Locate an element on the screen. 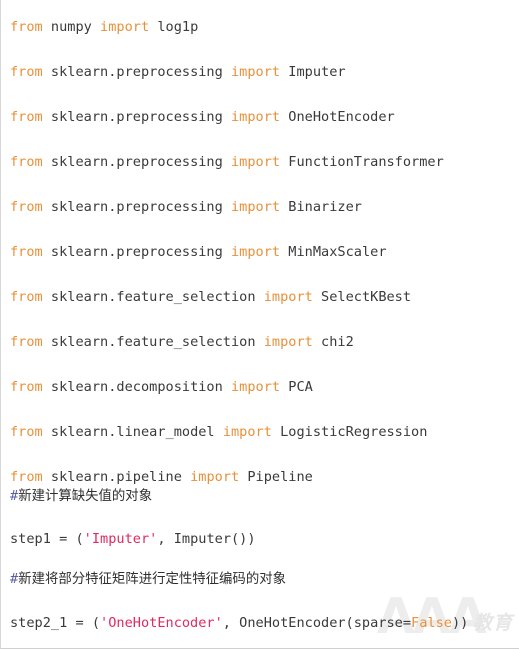 This screenshot has width=519, height=649. code-text: Pipeline is located at coordinates (276, 477).